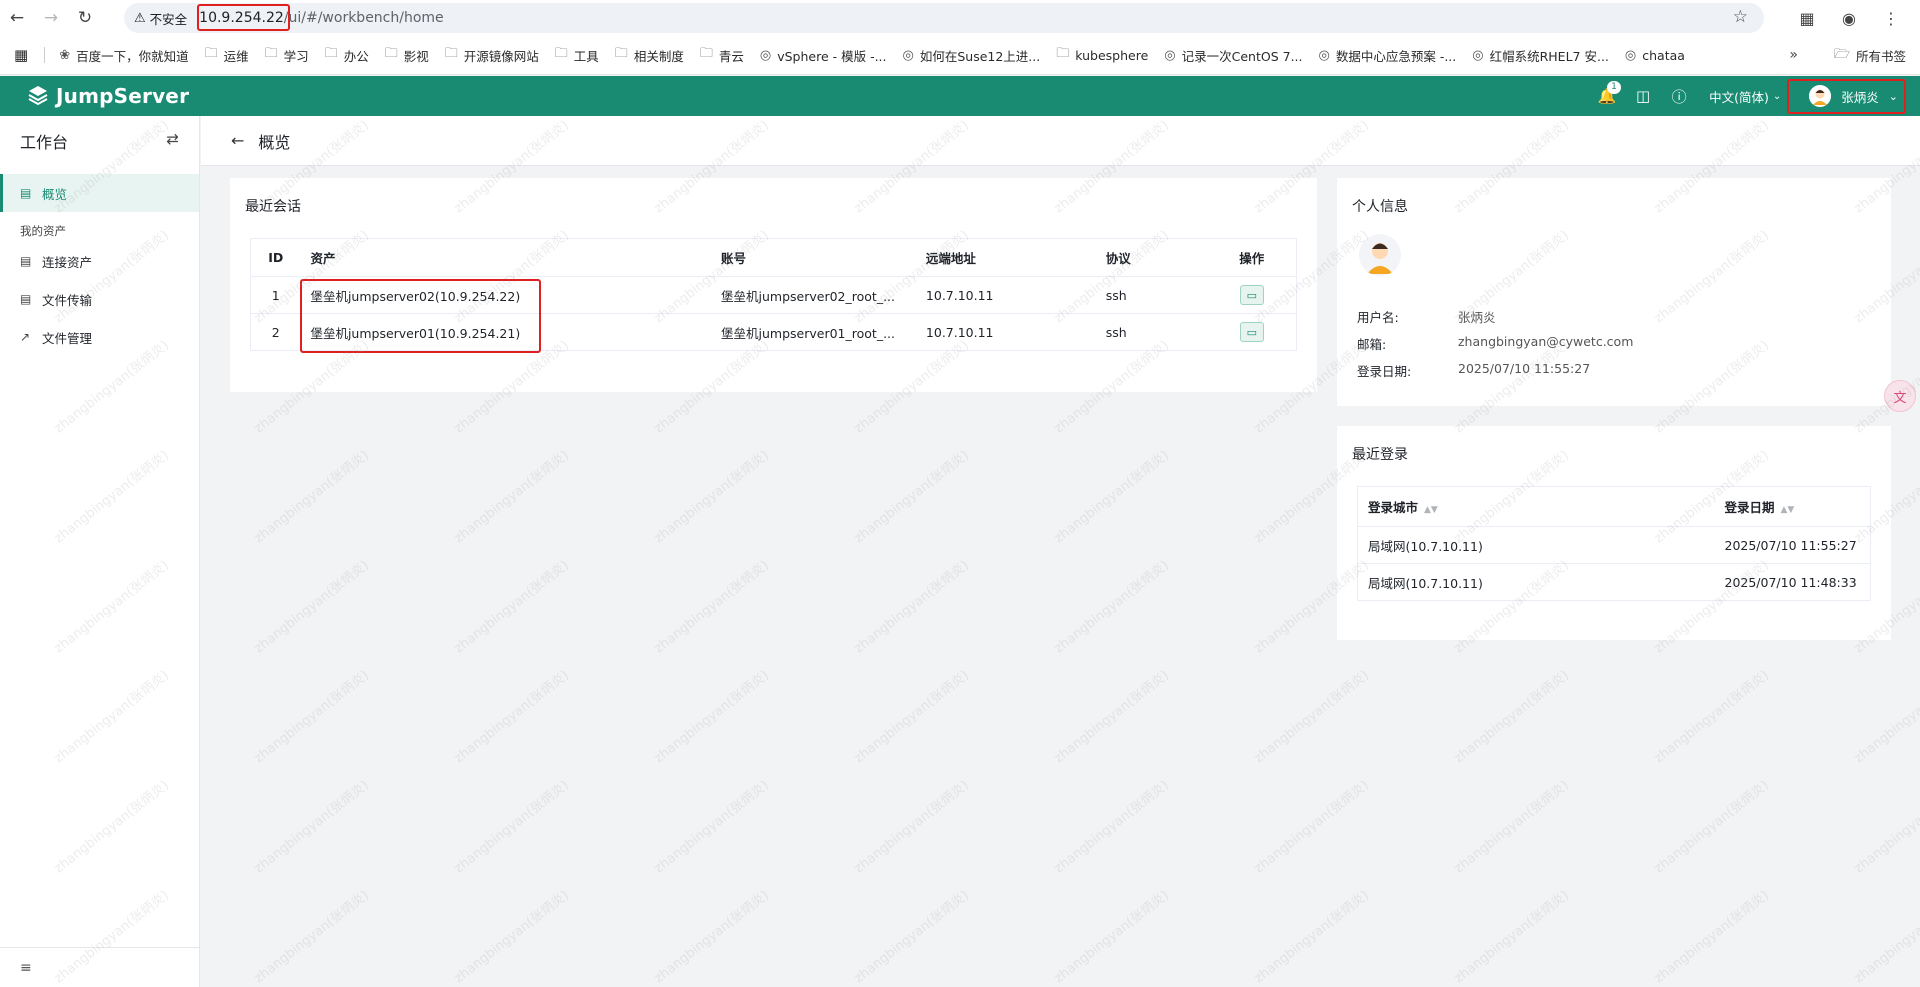 The height and width of the screenshot is (987, 1920). I want to click on menu-icon: ⋮, so click(1891, 18).